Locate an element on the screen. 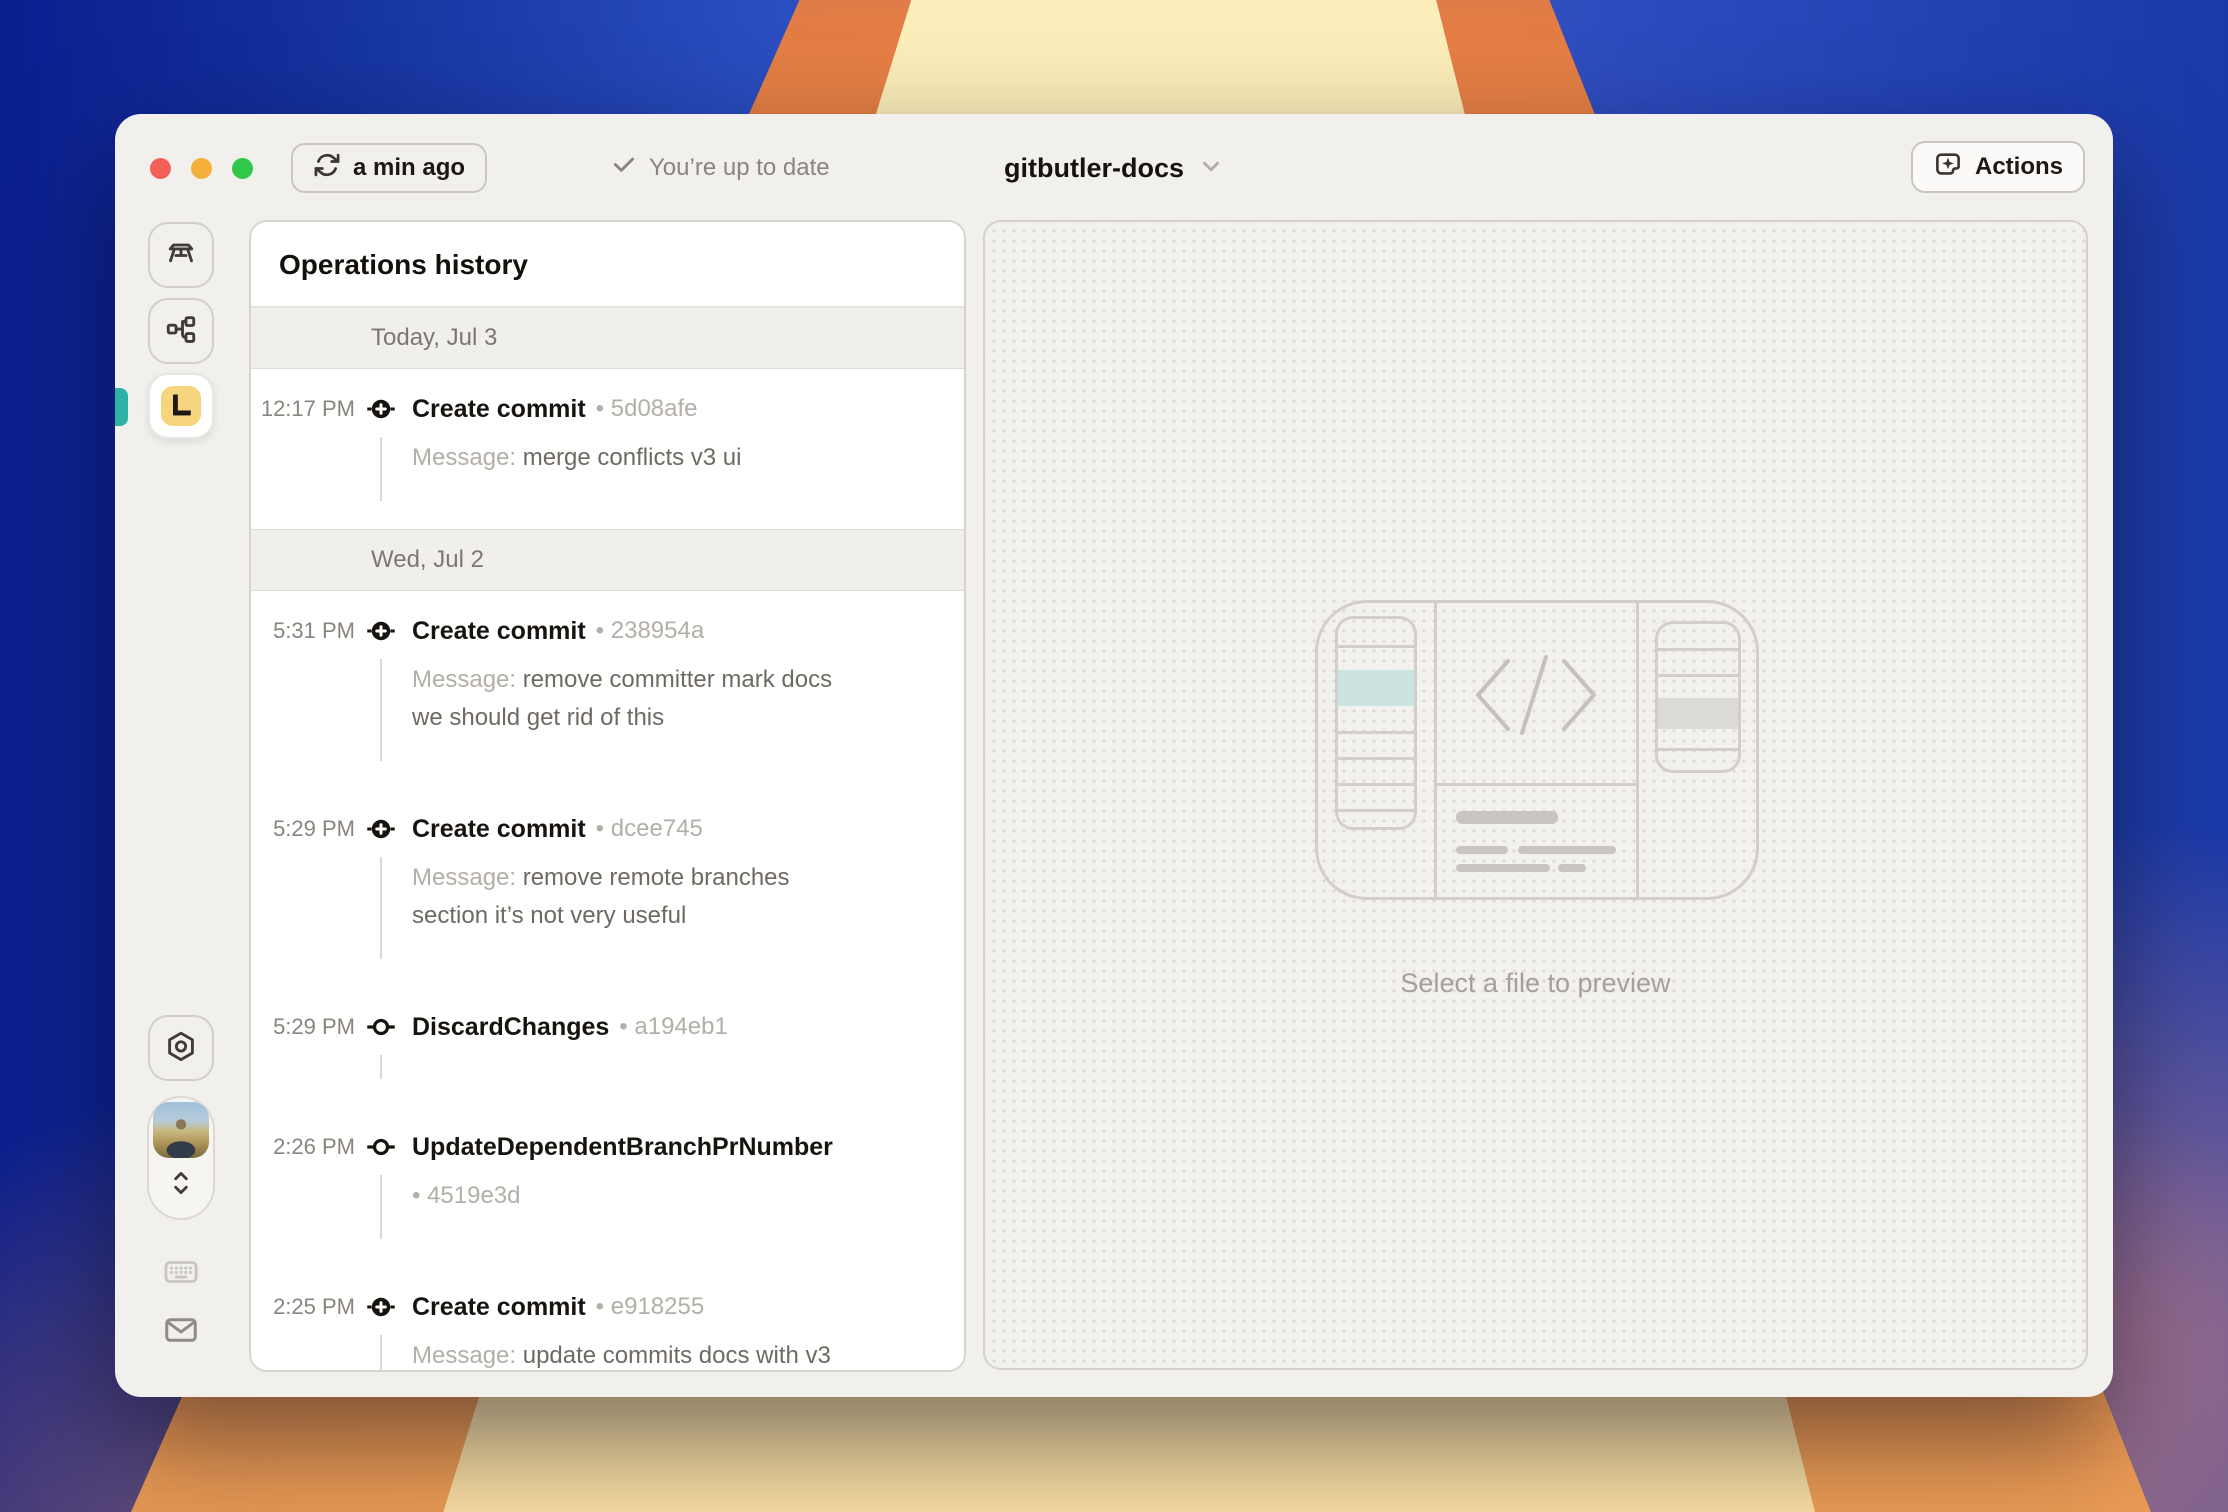 Image resolution: width=2228 pixels, height=1512 pixels. message-text: merge conflicts v3 ui is located at coordinates (632, 457).